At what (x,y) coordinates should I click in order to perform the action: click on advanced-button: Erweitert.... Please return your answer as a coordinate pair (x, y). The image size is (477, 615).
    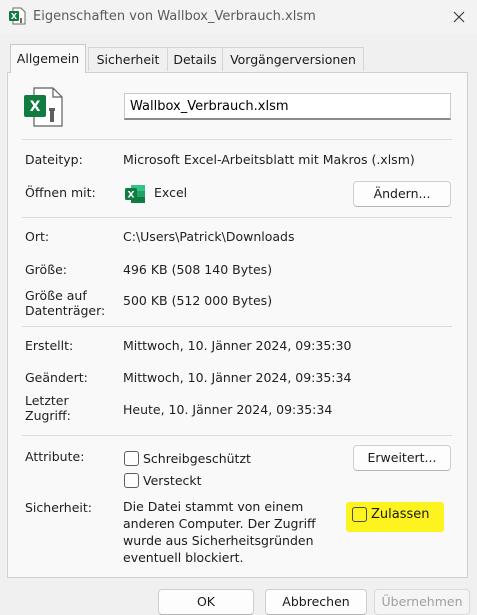
    Looking at the image, I should click on (402, 458).